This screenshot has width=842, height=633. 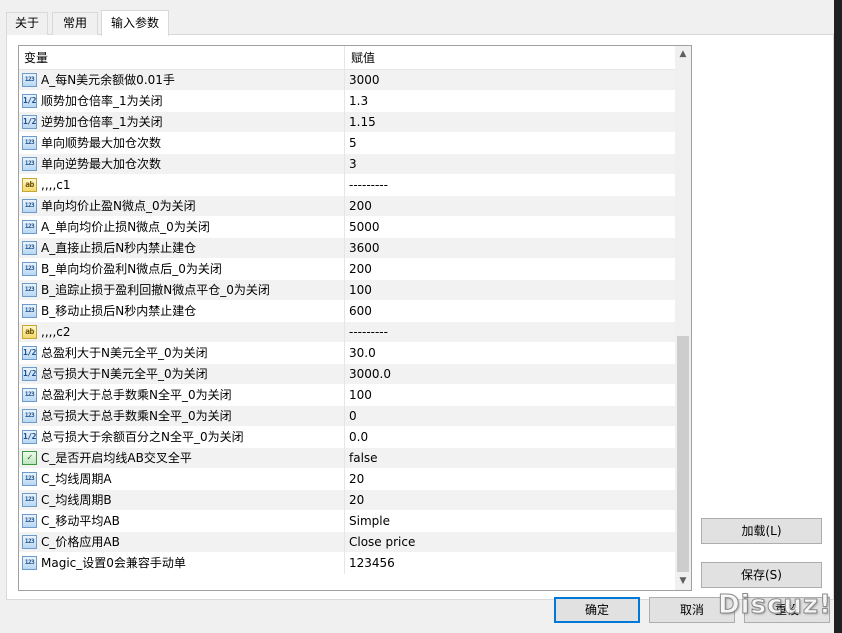 I want to click on value-cell: 5, so click(x=510, y=143).